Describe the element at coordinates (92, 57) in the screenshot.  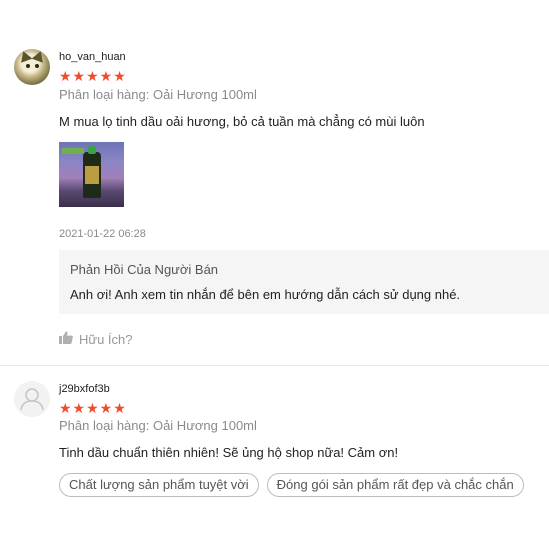
I see `reviewer-username: ho_van_huan` at that location.